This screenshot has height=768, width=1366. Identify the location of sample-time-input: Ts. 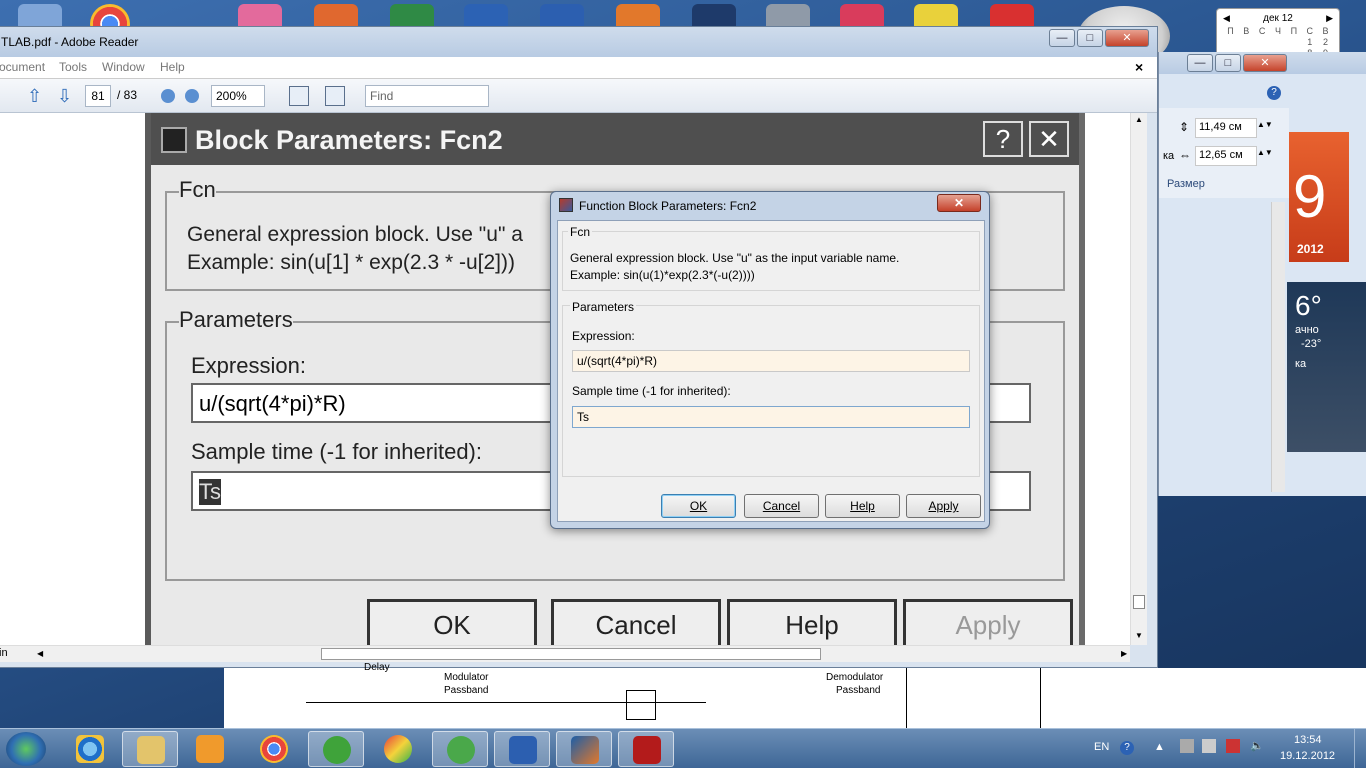
(771, 417).